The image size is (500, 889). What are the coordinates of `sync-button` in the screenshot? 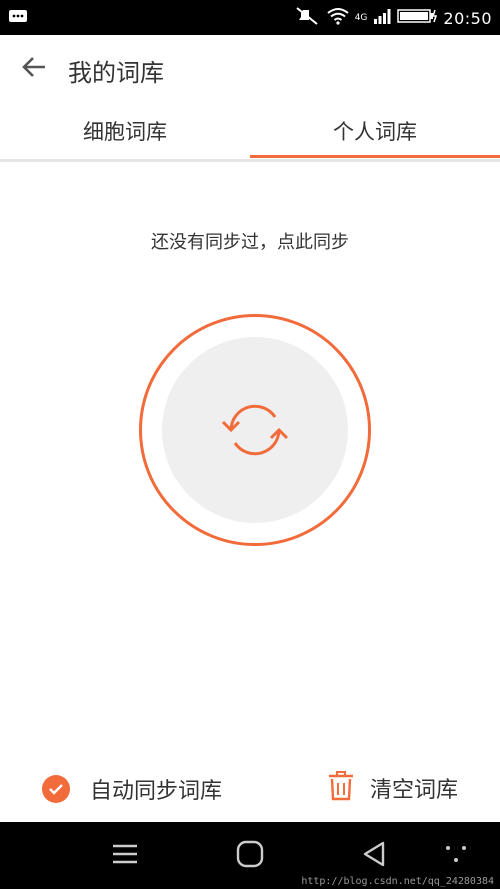 It's located at (255, 430).